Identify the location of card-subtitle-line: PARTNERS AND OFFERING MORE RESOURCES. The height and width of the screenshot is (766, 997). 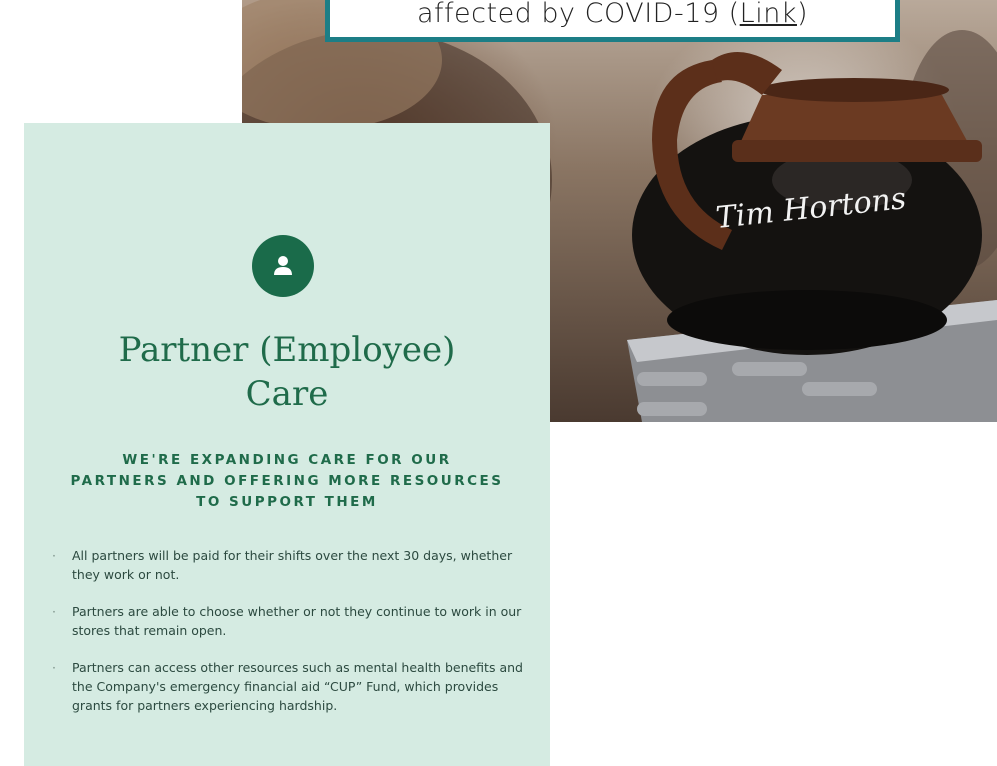
(287, 481).